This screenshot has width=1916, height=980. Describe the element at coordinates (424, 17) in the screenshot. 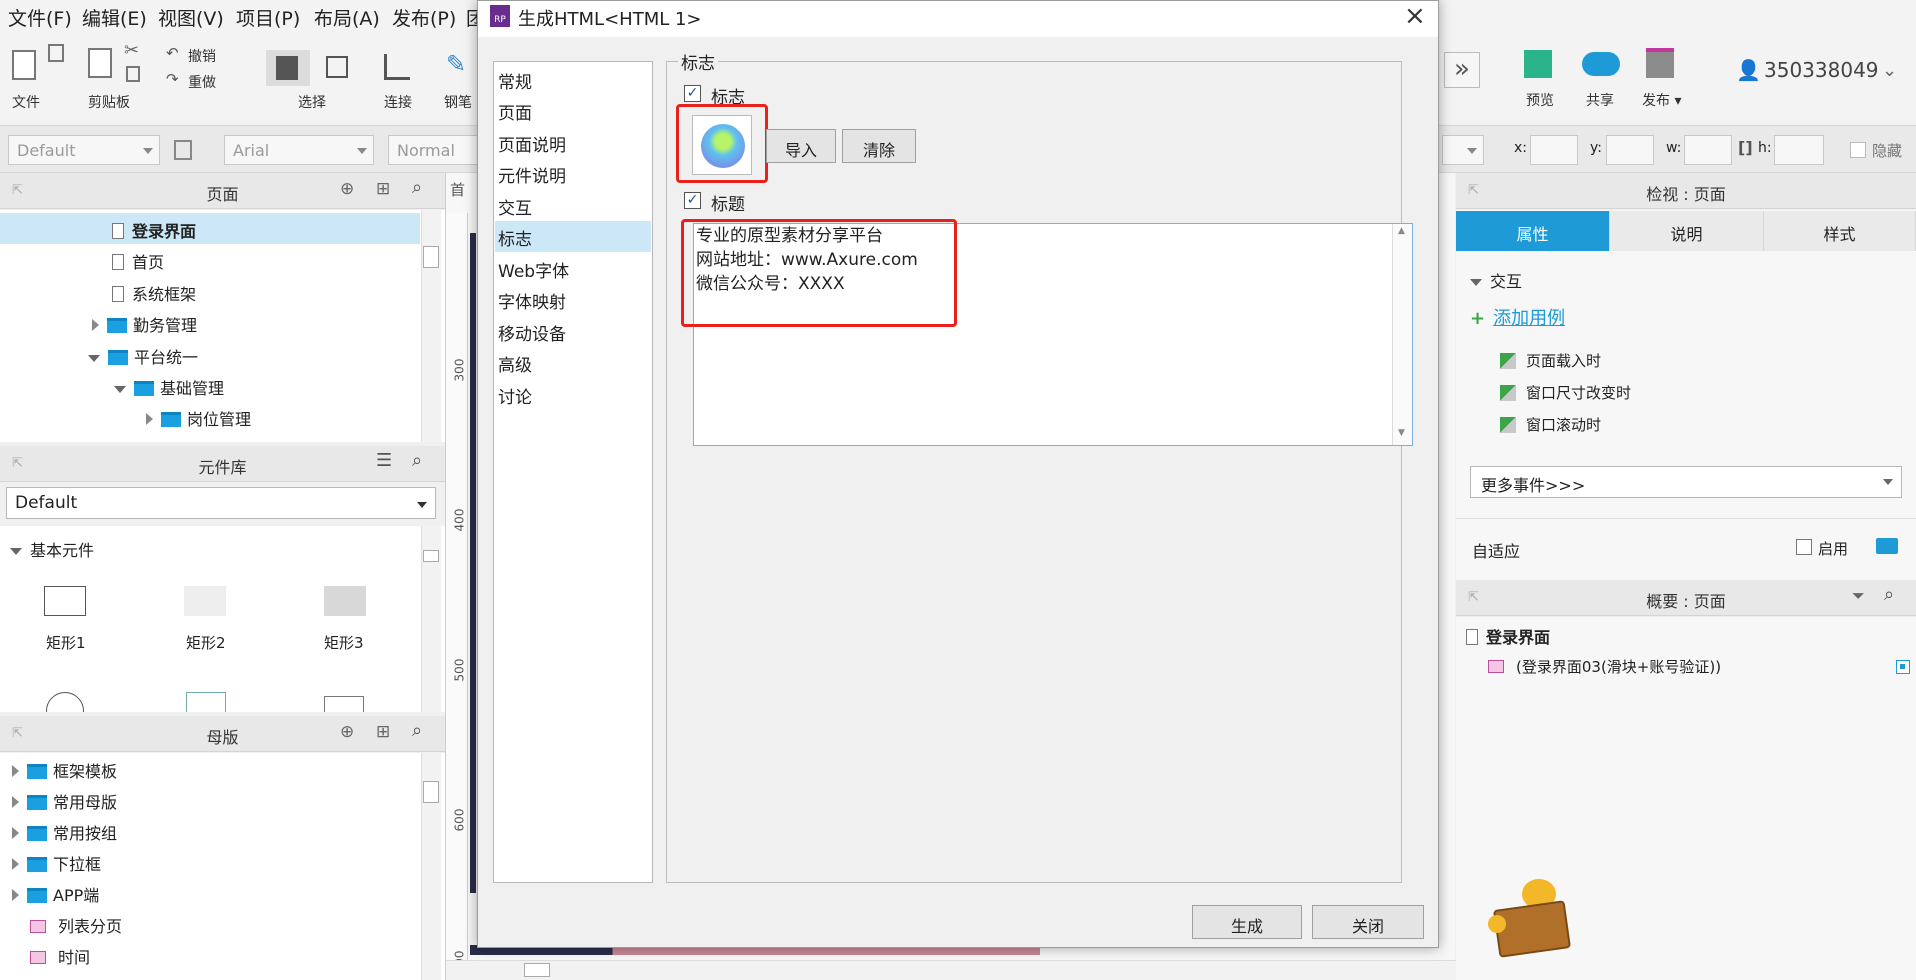

I see `menu-publish: 发布(P)` at that location.